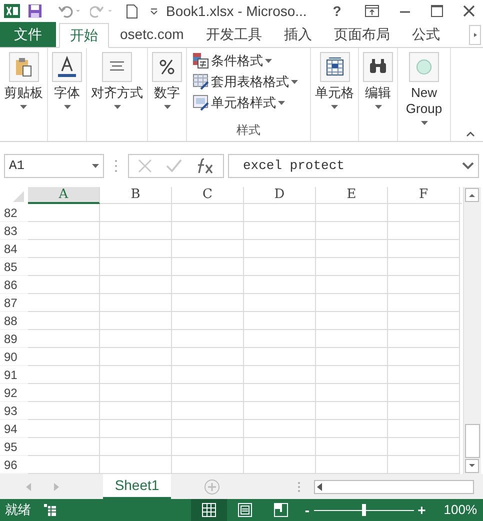 This screenshot has height=521, width=483. Describe the element at coordinates (233, 34) in the screenshot. I see `ribbon-tab: 开发工具` at that location.